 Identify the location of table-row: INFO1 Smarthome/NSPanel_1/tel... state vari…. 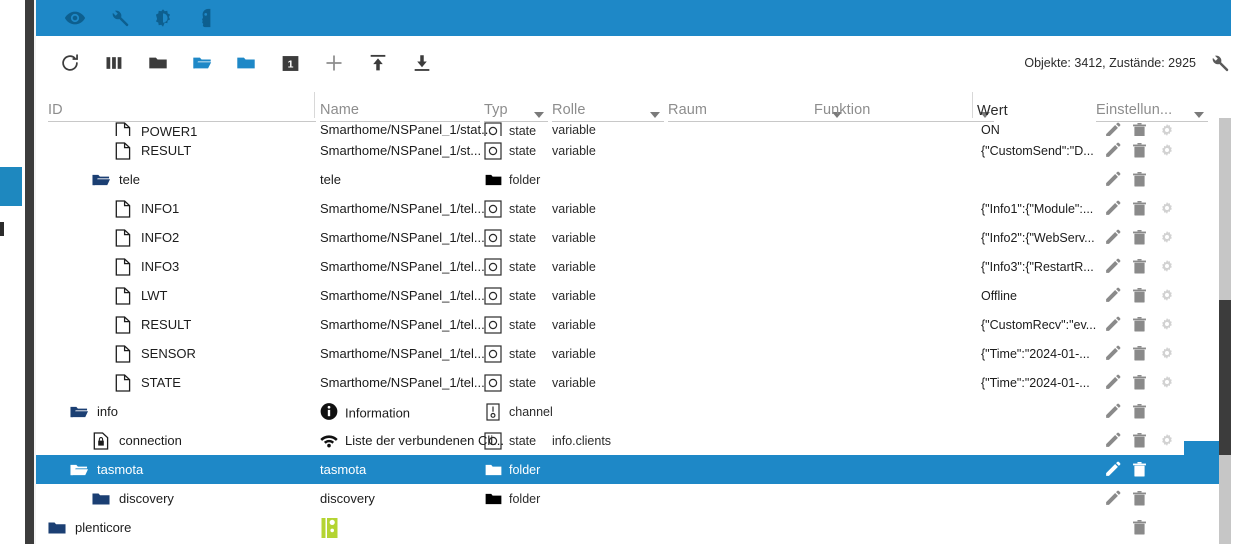
(628, 208).